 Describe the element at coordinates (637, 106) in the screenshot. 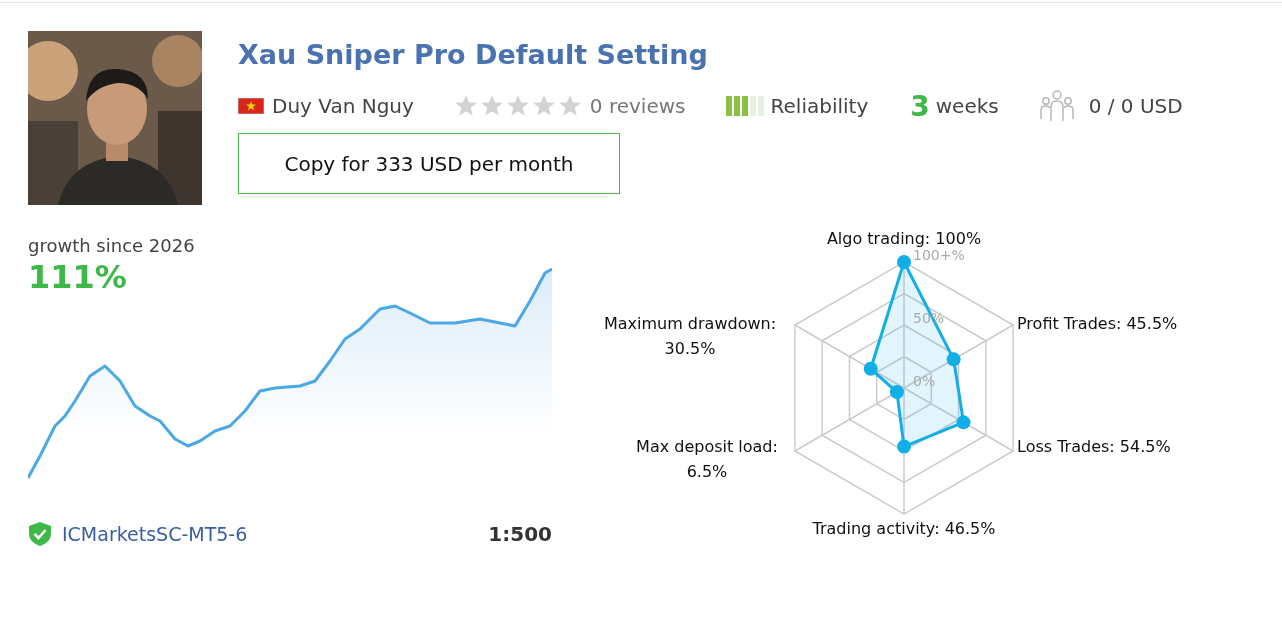

I see `reviews-count: 0 reviews` at that location.